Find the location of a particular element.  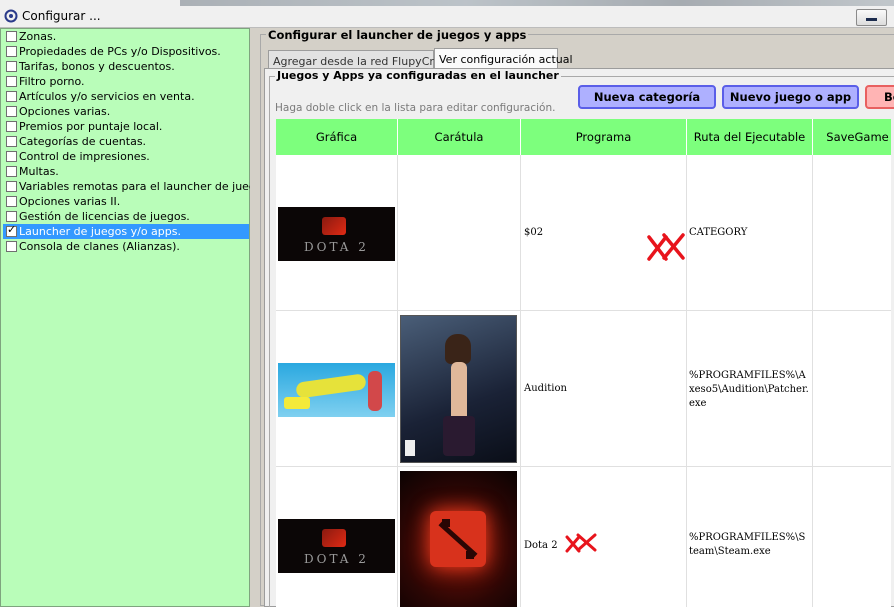

column-header-grafica: Gráfica is located at coordinates (337, 137).